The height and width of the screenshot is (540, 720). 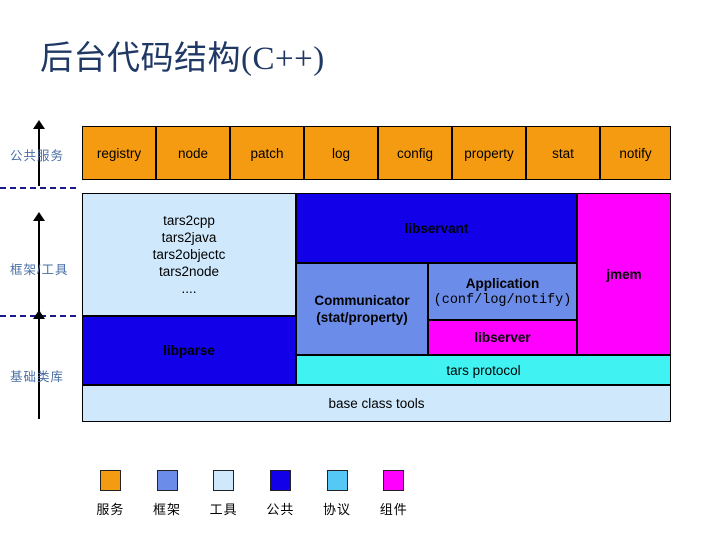 I want to click on service-block-notify: notify, so click(x=635, y=153).